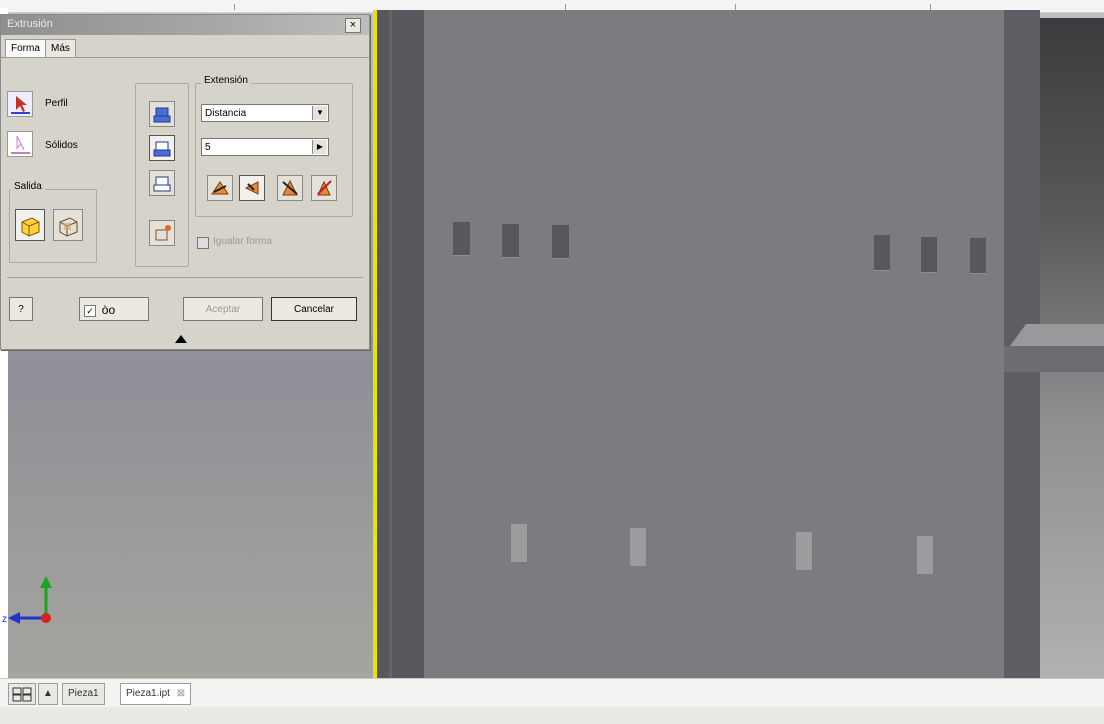  Describe the element at coordinates (4, 619) in the screenshot. I see `z-axis-letter: z` at that location.